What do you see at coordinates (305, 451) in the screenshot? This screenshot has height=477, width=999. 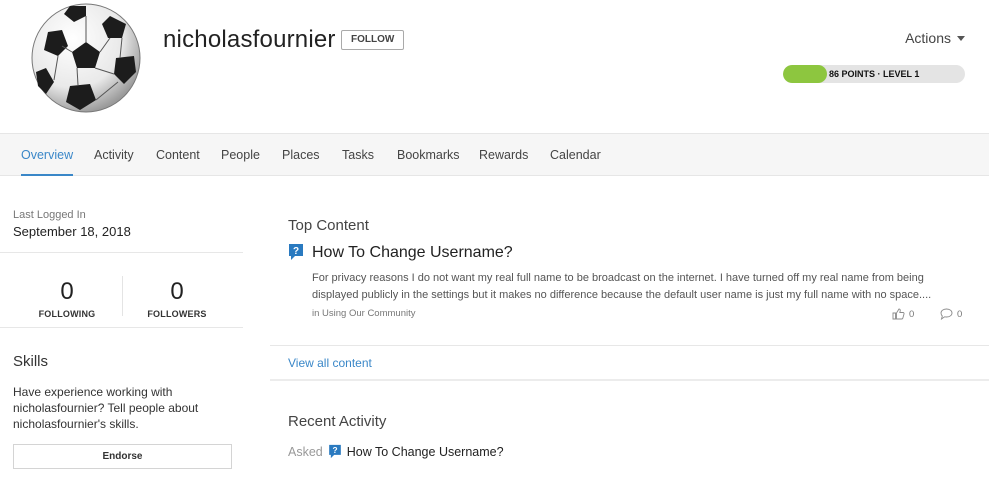 I see `recent-asked-label: Asked` at bounding box center [305, 451].